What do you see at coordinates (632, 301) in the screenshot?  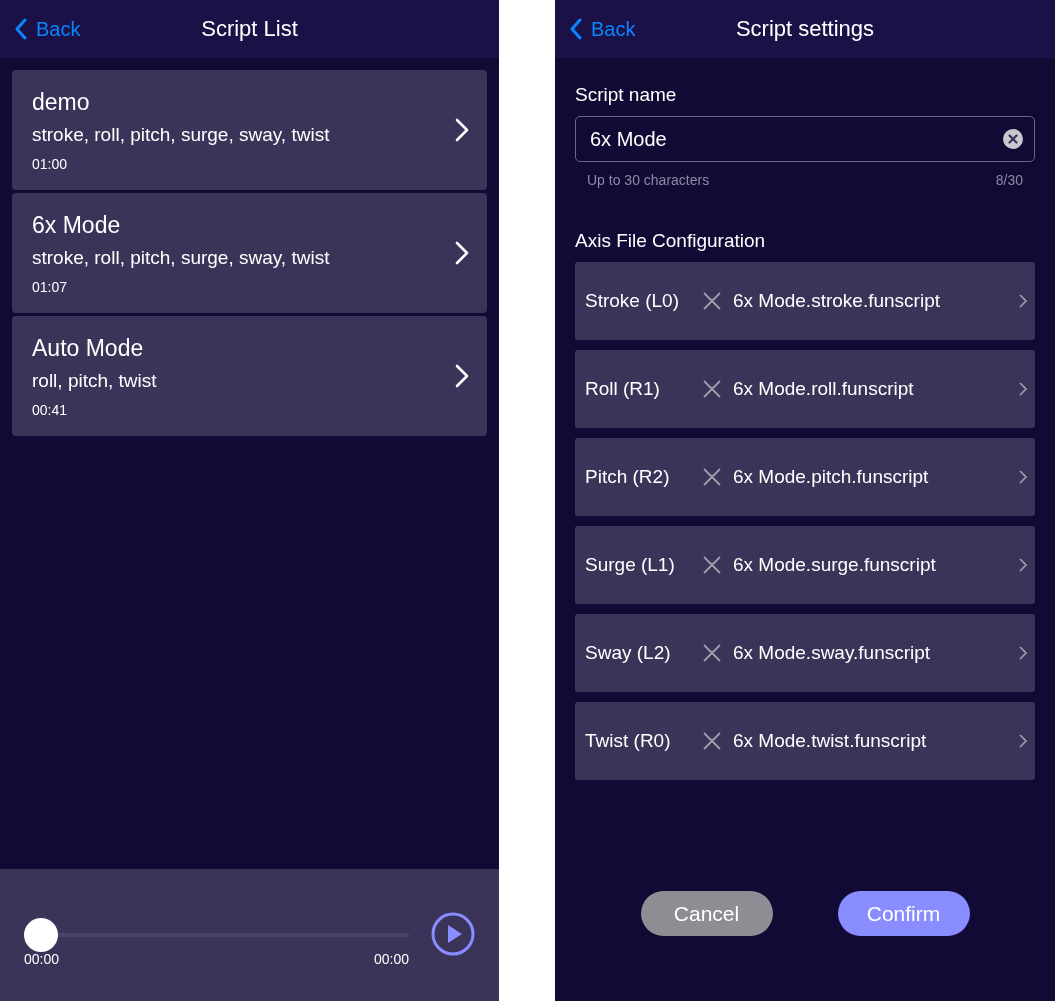 I see `axis-label: Stroke (L0)` at bounding box center [632, 301].